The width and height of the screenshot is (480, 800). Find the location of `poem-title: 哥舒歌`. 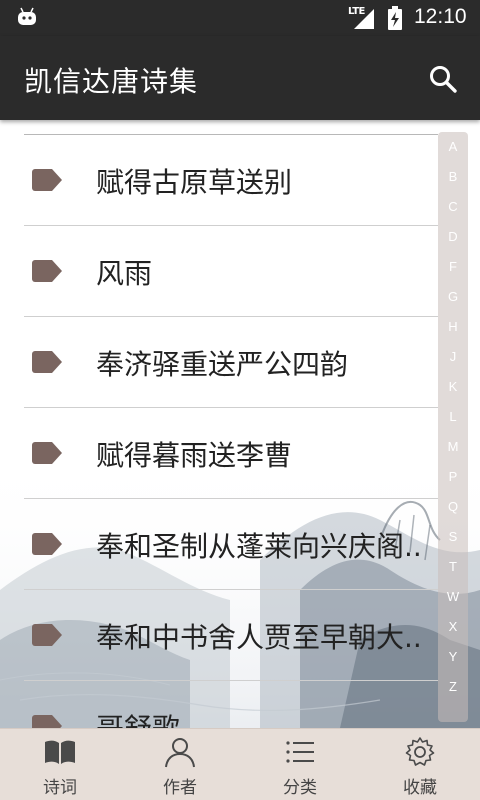

poem-title: 哥舒歌 is located at coordinates (271, 717).